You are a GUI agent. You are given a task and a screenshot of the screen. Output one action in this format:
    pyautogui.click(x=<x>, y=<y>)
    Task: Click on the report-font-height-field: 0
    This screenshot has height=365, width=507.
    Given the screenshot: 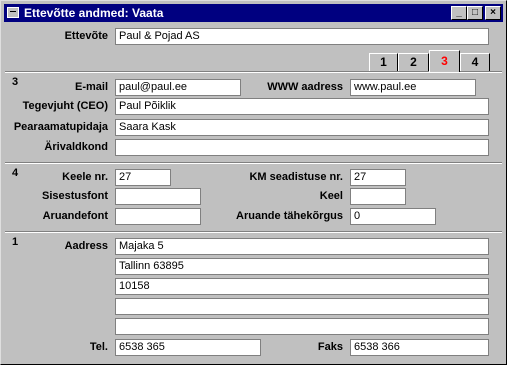 What is the action you would take?
    pyautogui.click(x=393, y=216)
    